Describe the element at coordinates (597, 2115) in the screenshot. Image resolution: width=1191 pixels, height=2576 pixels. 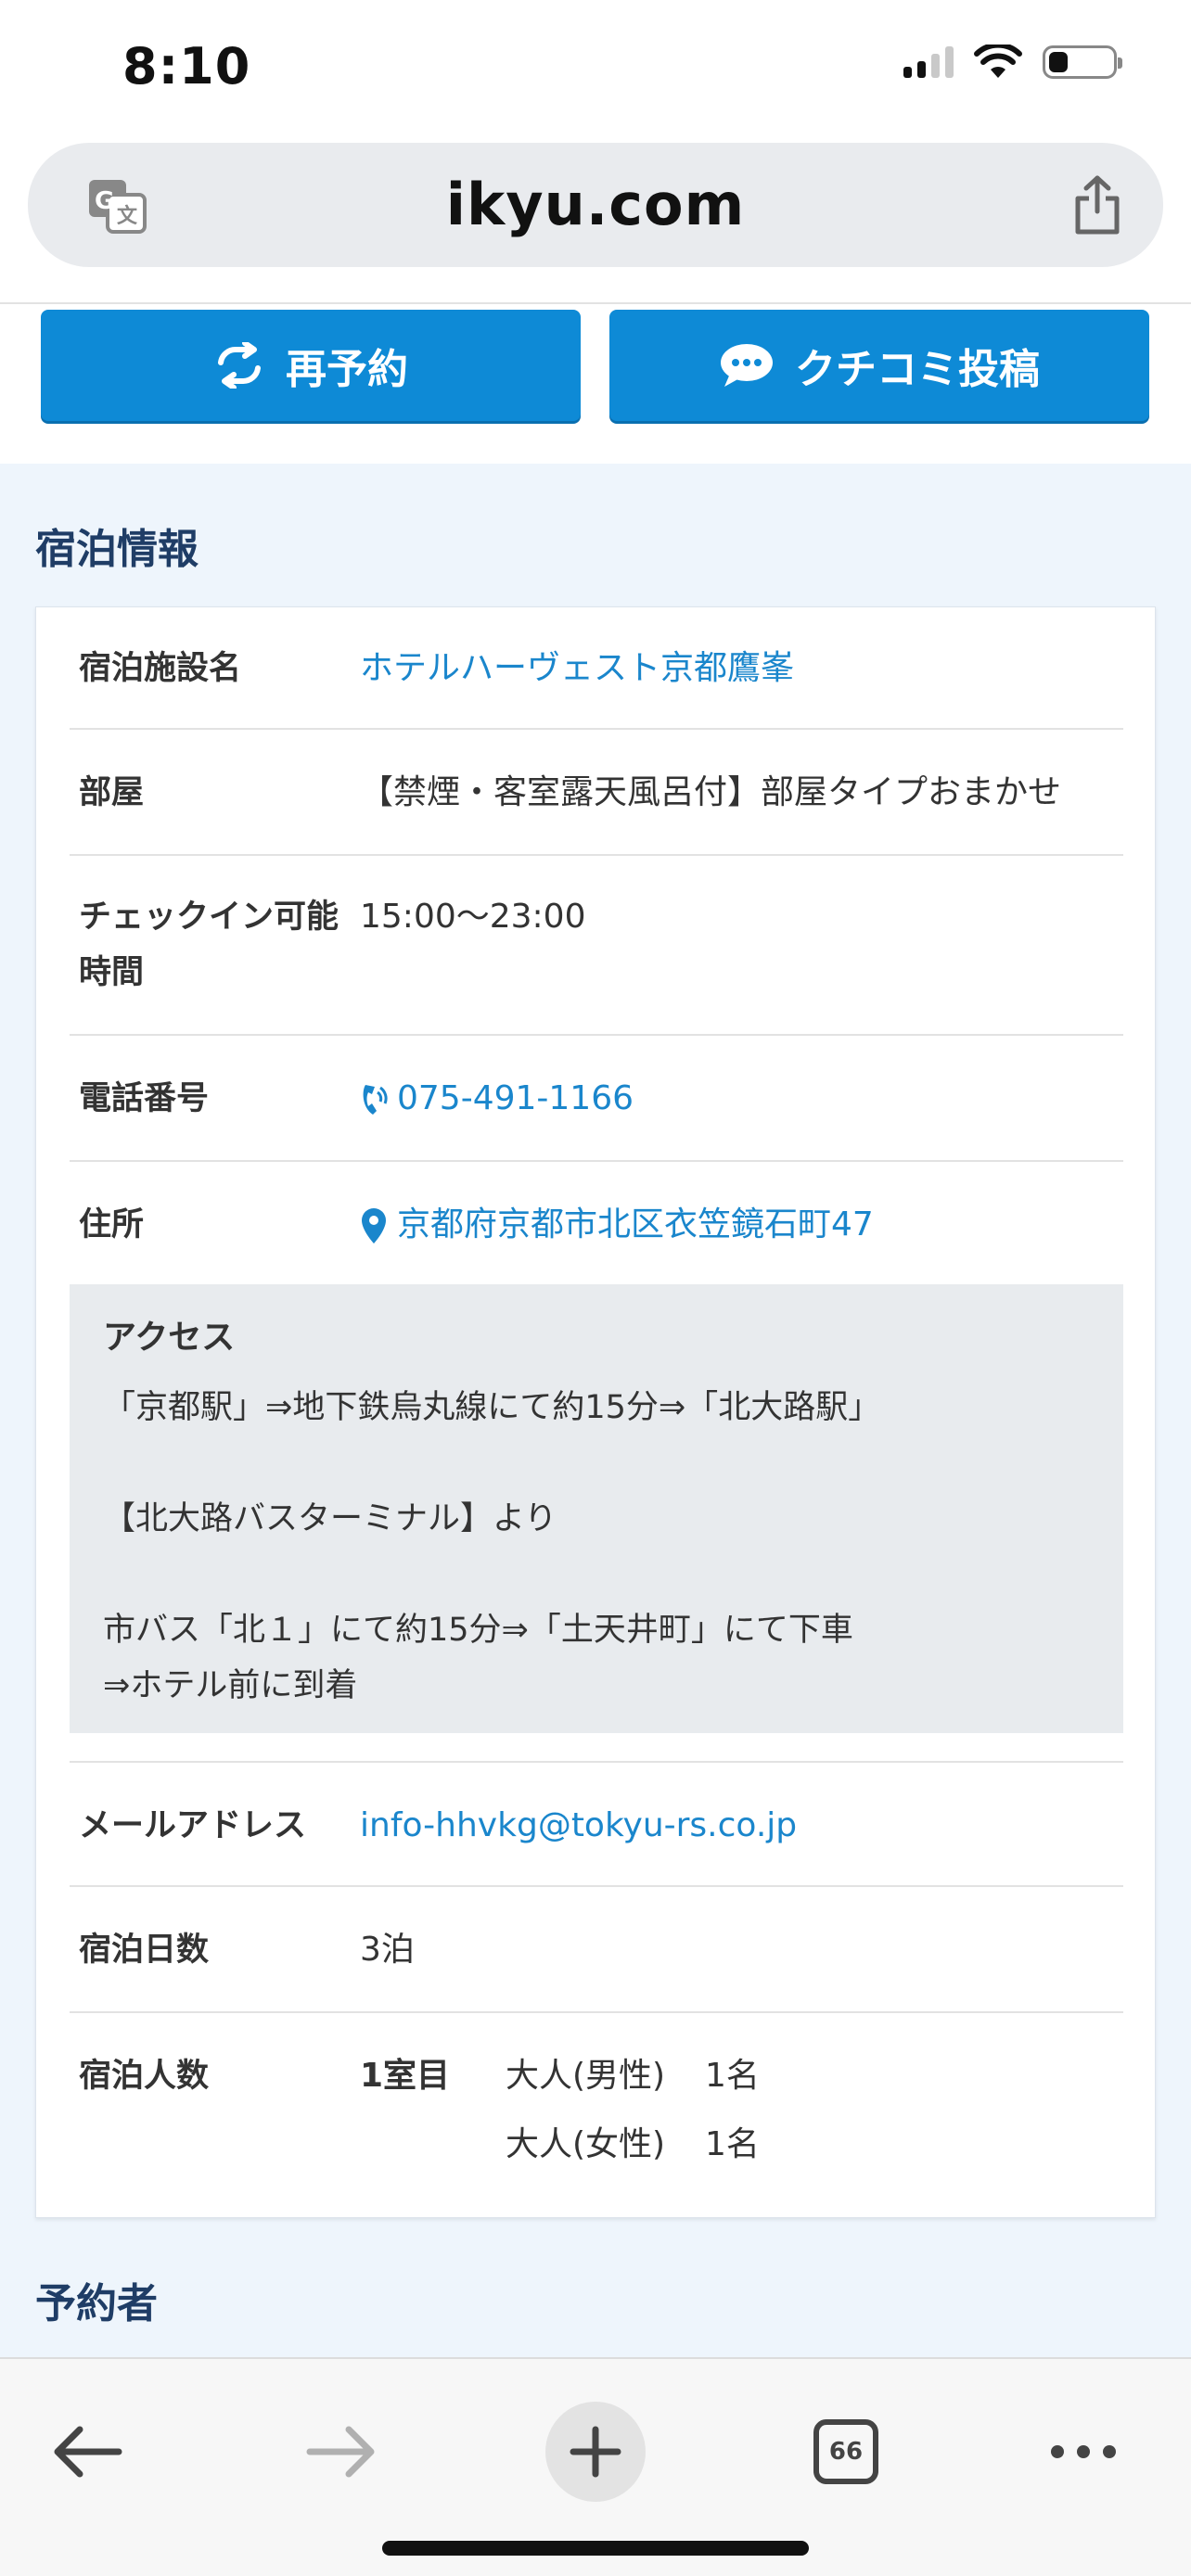
I see `guests-row: 宿泊人数 1室目 大人(男性) 1名 大人(女性) 1名` at that location.